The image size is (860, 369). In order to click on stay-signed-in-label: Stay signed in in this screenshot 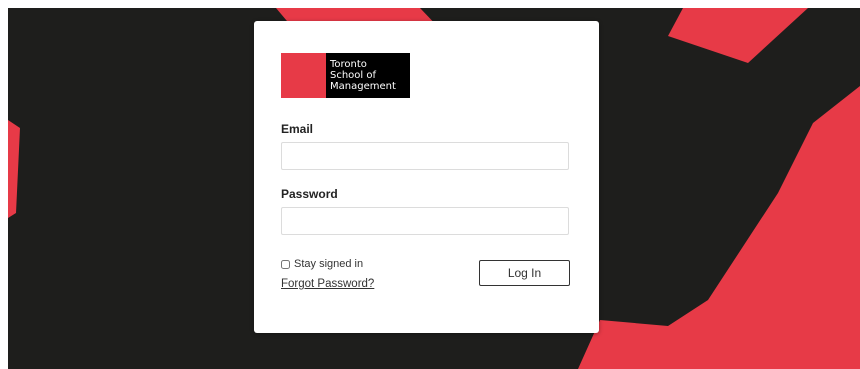, I will do `click(329, 264)`.